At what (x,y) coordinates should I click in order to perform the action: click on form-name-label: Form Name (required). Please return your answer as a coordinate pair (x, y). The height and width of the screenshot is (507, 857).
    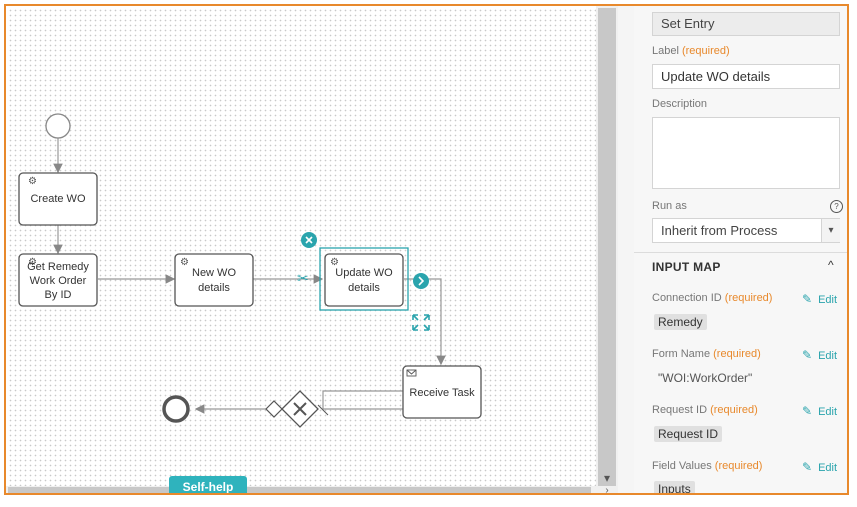
    Looking at the image, I should click on (706, 354).